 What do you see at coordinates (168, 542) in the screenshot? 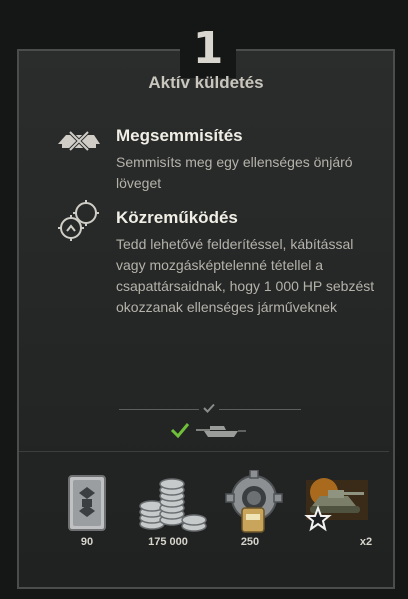
I see `reward-credits-value: 175 000` at bounding box center [168, 542].